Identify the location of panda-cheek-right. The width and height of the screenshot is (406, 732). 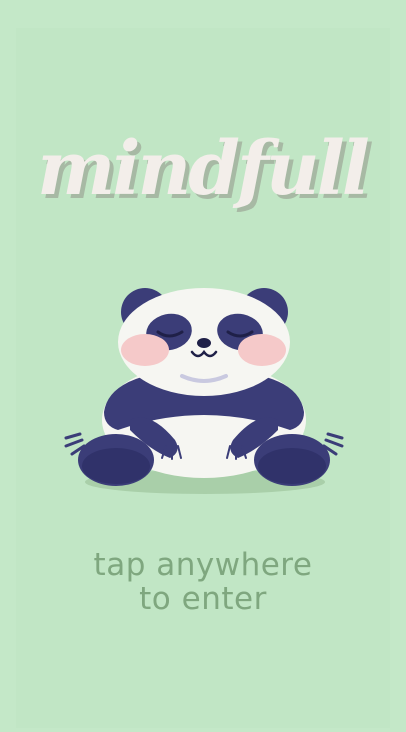
(262, 350).